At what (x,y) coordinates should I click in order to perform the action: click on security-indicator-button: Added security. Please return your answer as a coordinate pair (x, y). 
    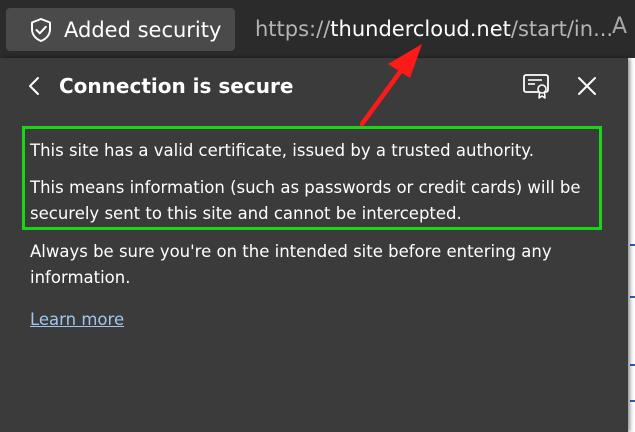
    Looking at the image, I should click on (120, 29).